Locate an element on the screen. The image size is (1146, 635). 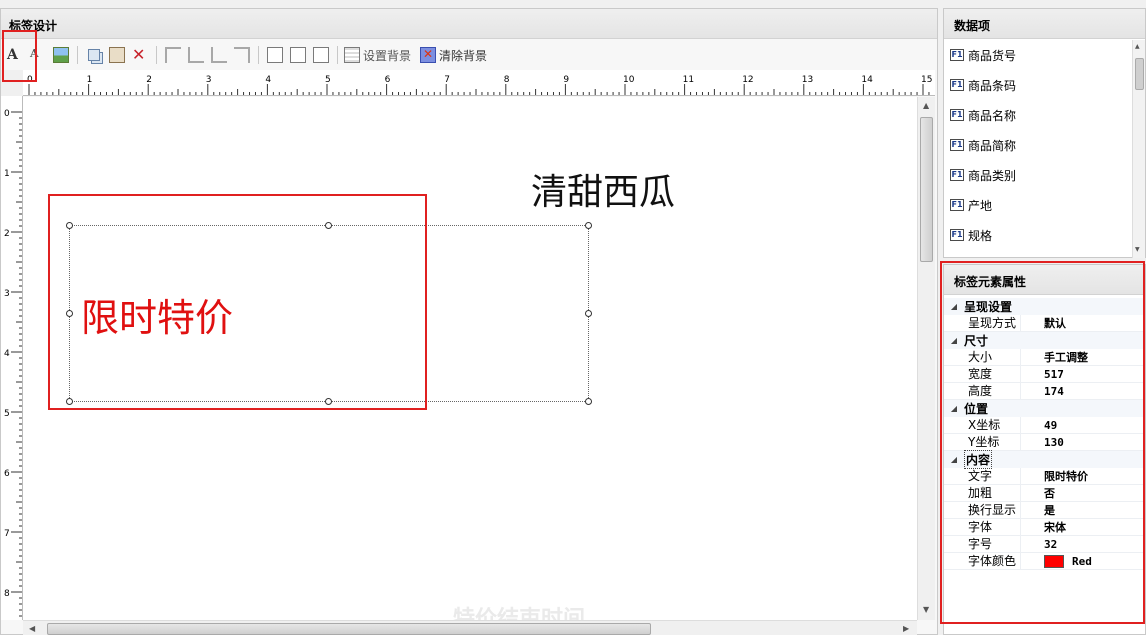
align-left-button is located at coordinates (219, 55).